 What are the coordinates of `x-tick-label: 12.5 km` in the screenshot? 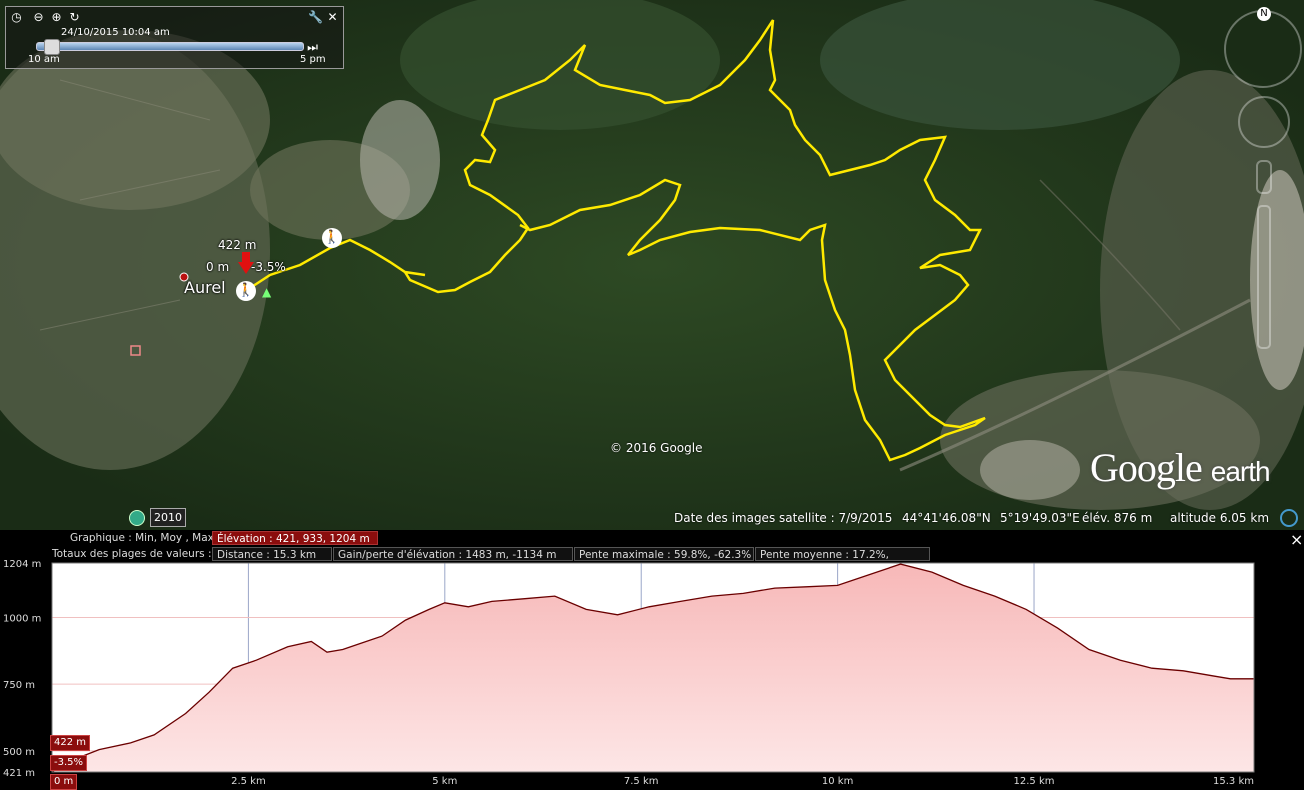 It's located at (1034, 781).